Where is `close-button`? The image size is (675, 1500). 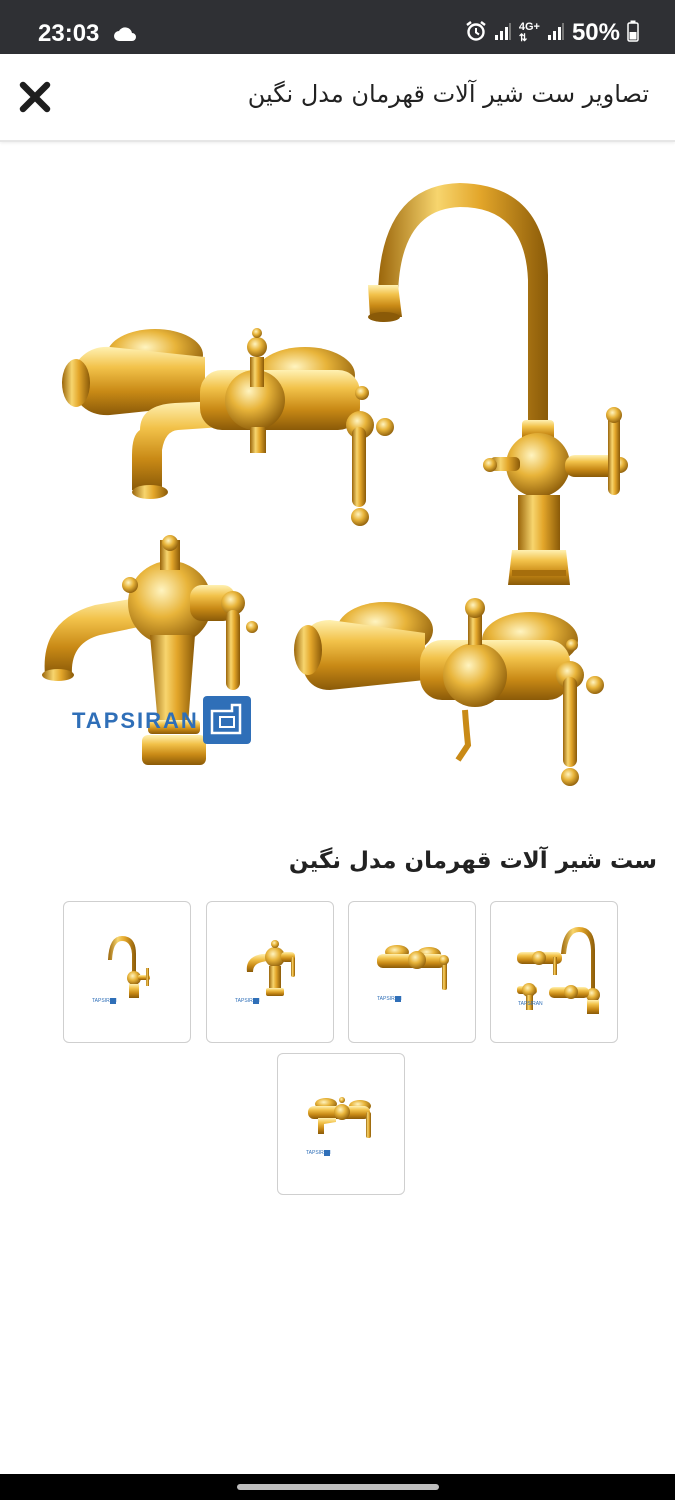
close-button is located at coordinates (35, 97).